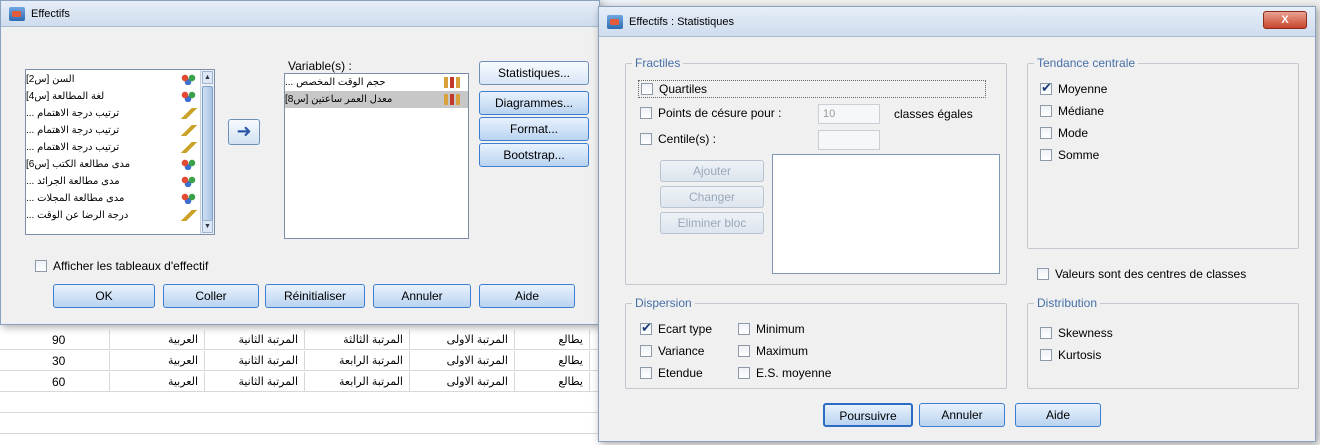  What do you see at coordinates (104, 296) in the screenshot?
I see `ok-button: OK` at bounding box center [104, 296].